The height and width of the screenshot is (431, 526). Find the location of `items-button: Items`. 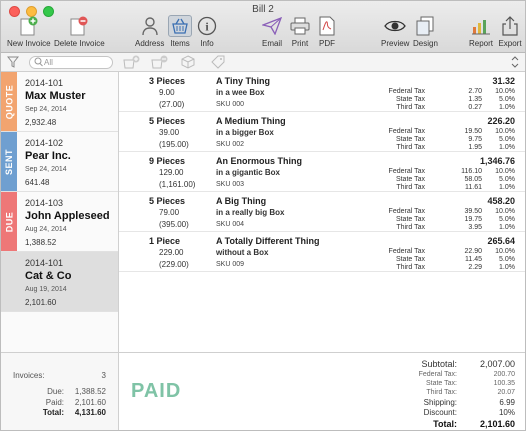

items-button: Items is located at coordinates (180, 31).